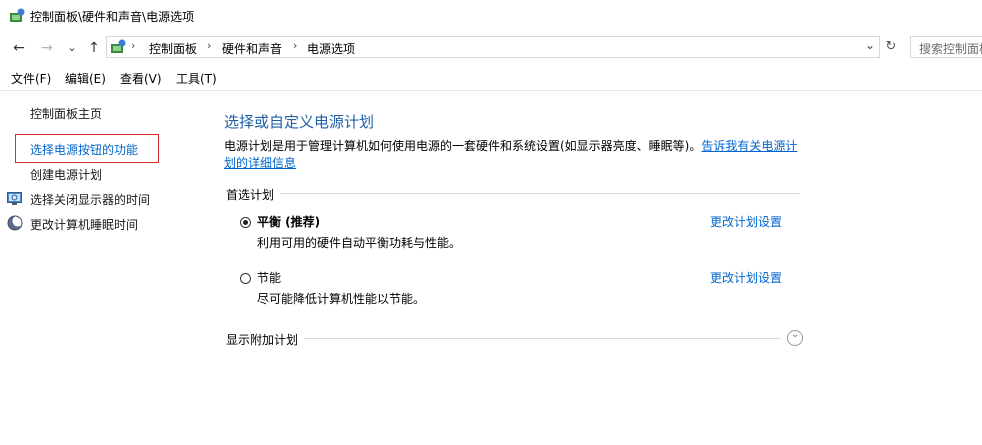  What do you see at coordinates (66, 113) in the screenshot?
I see `sidebar-item-home: 控制面板主页` at bounding box center [66, 113].